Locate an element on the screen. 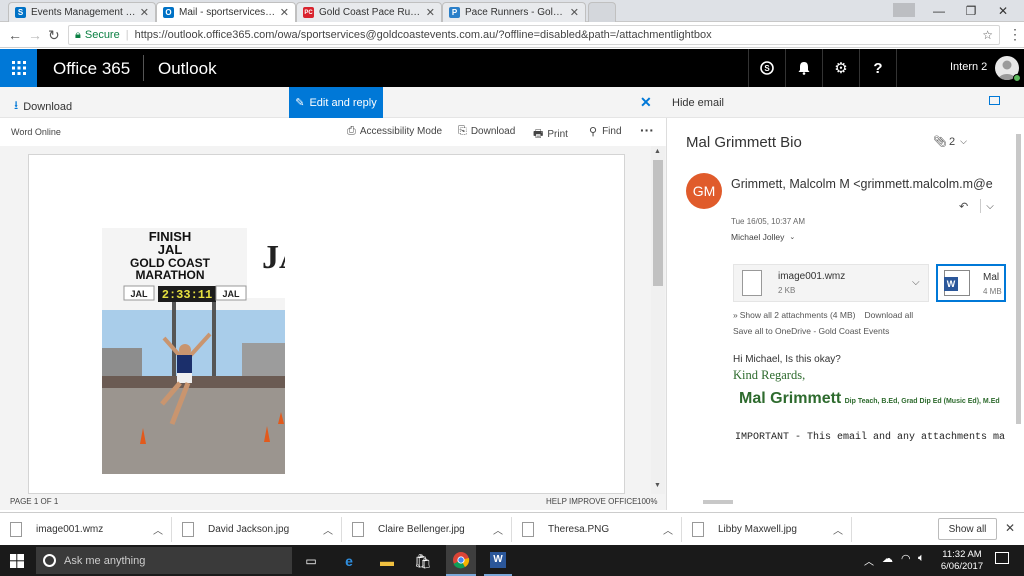 The width and height of the screenshot is (1024, 576). reply-icon: ↶ is located at coordinates (964, 206).